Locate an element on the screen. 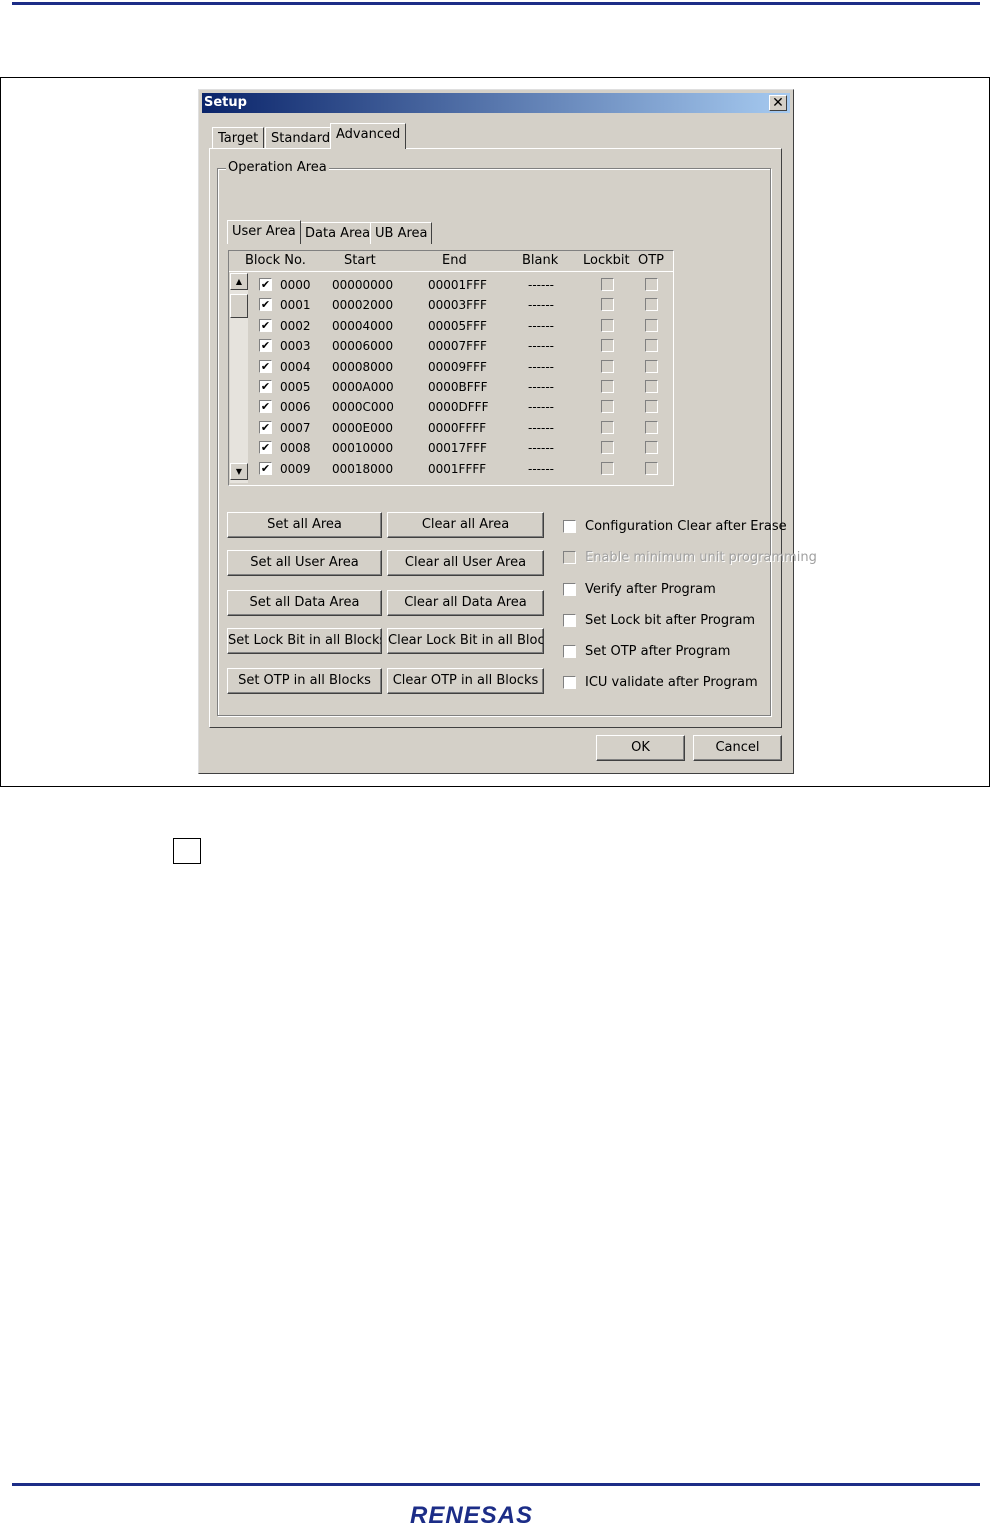  subtab-data-area: Data Area is located at coordinates (338, 233).